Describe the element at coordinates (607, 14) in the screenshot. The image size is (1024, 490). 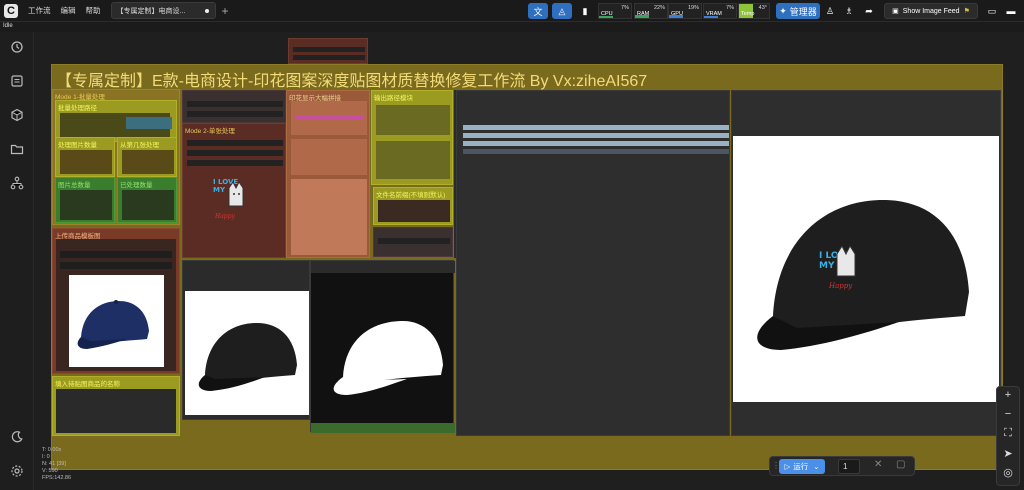
I see `cpu-label: CPU` at that location.